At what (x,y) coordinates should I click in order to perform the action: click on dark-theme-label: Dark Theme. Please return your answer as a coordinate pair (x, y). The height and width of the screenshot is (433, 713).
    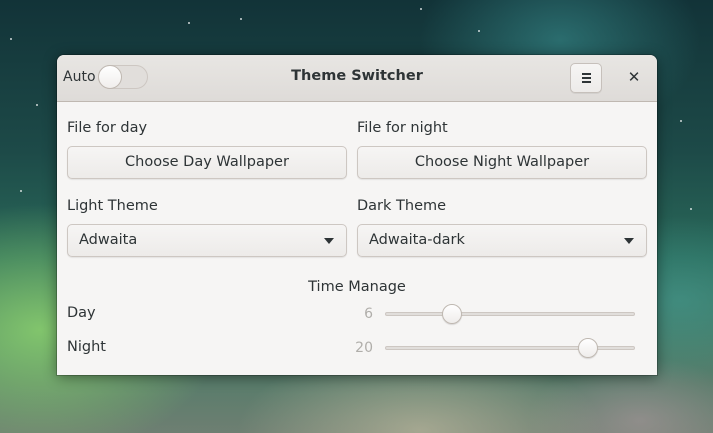
    Looking at the image, I should click on (402, 206).